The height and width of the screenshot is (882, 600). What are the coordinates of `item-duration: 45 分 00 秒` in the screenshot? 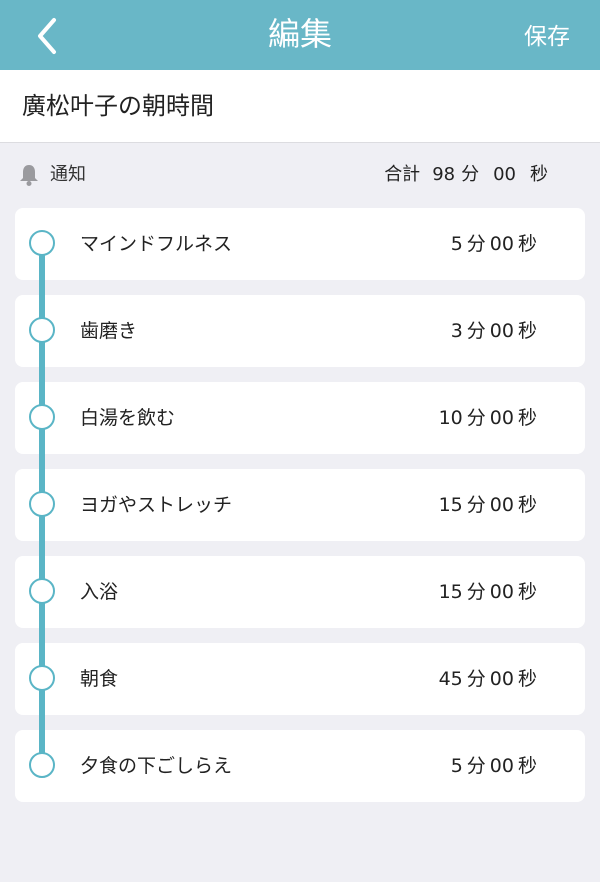 It's located at (490, 679).